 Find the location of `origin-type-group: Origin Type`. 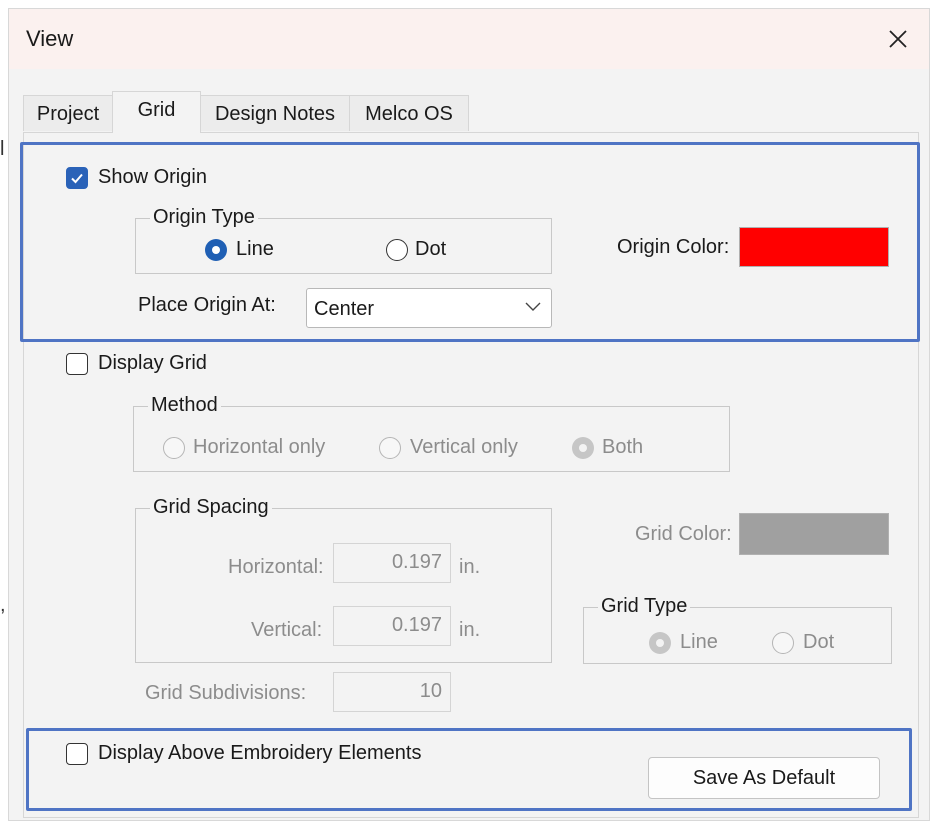

origin-type-group: Origin Type is located at coordinates (343, 240).